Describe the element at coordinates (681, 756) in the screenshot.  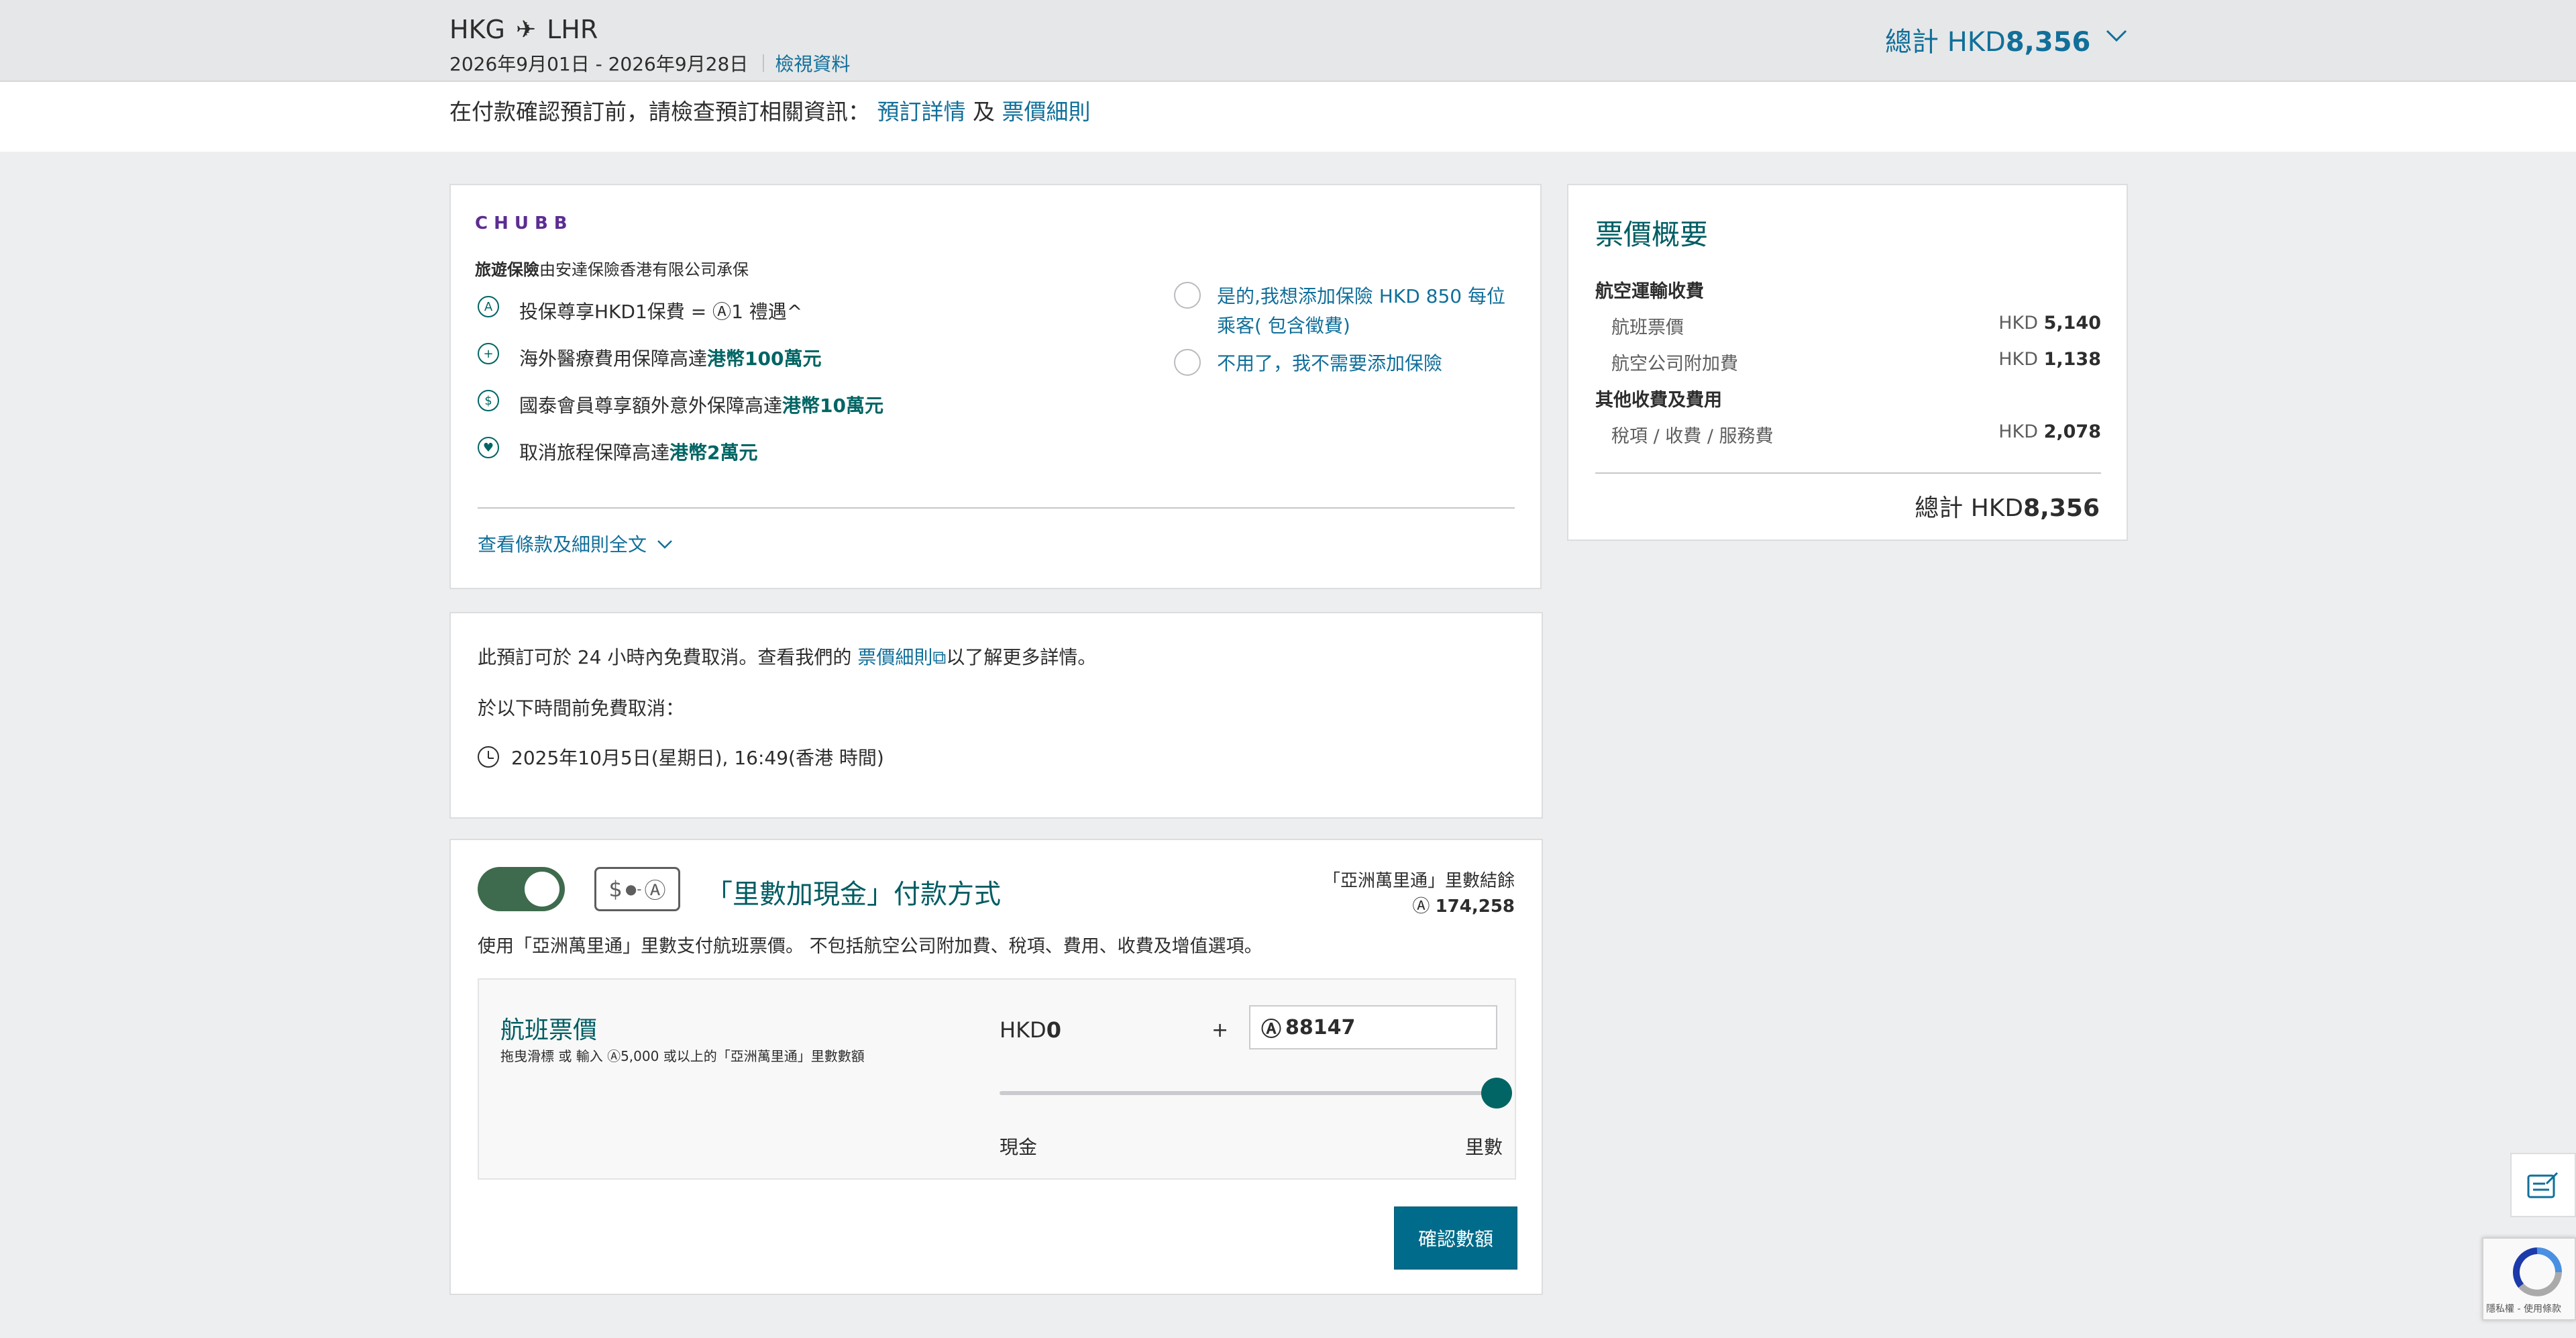
I see `cancellation-deadline: 2025年10月5日(星期日), 16:49(香港 時間)` at that location.